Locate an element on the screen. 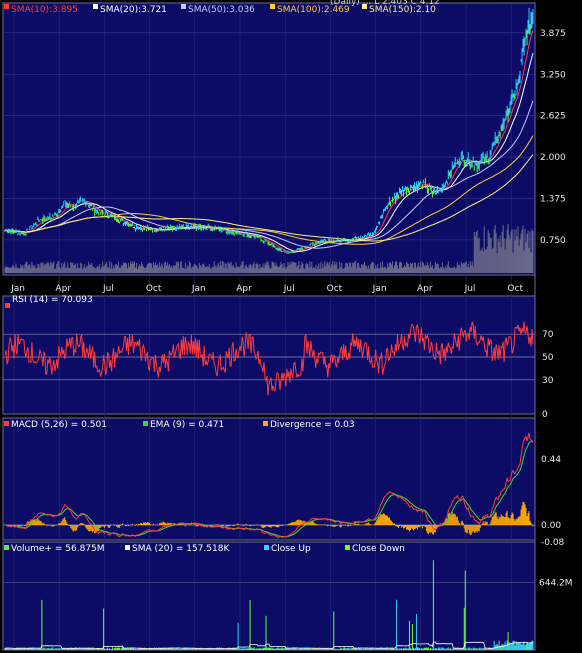  macd-y-tick-label: -0.08 is located at coordinates (553, 543).